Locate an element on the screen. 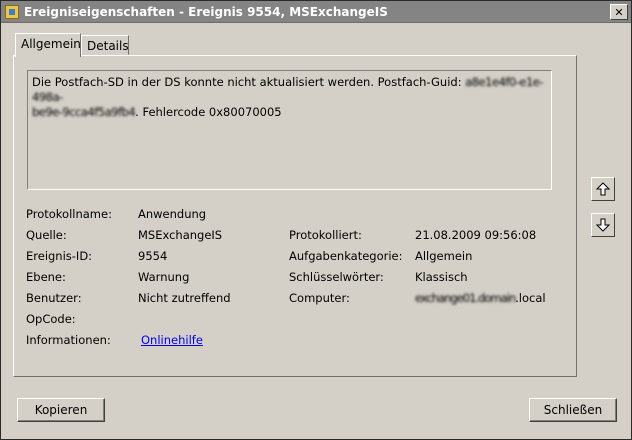 This screenshot has height=440, width=632. quelle-value: MSExchangeIS is located at coordinates (180, 235).